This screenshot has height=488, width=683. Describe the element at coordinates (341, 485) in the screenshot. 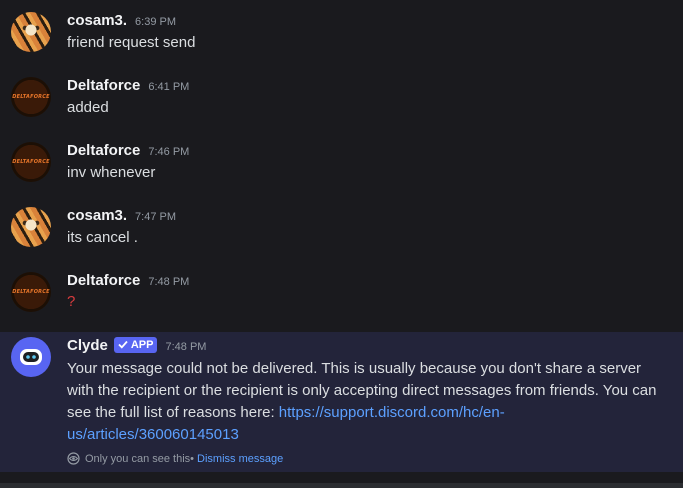

I see `message-composer-edge` at that location.